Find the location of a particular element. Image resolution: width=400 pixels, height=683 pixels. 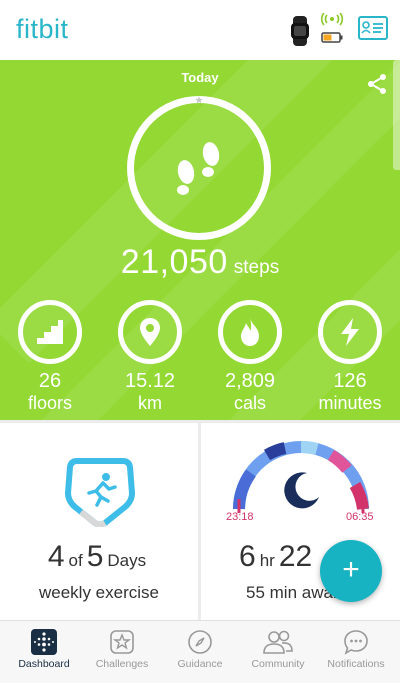

exercise-of: of is located at coordinates (75, 560).